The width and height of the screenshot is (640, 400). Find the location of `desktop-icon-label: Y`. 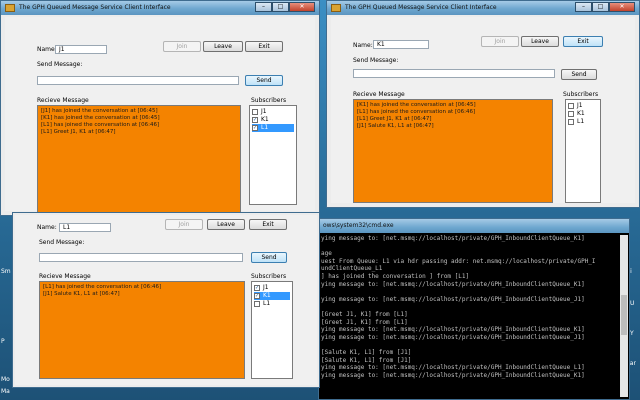

desktop-icon-label: Y is located at coordinates (632, 333).